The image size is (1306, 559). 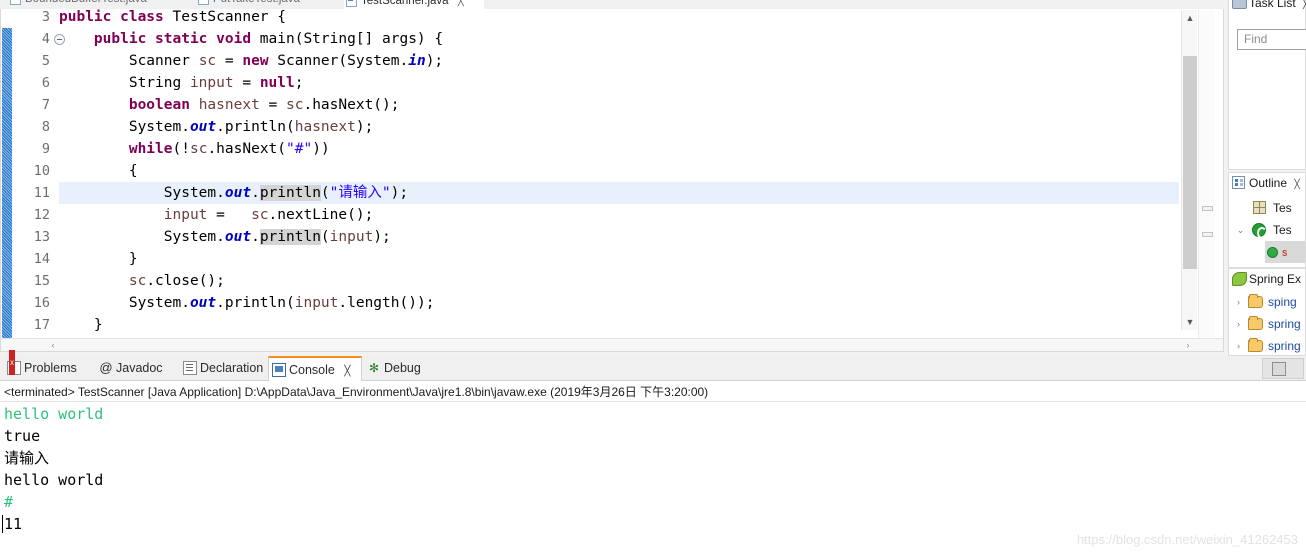 I want to click on code-token: Scanner, so click(x=163, y=61).